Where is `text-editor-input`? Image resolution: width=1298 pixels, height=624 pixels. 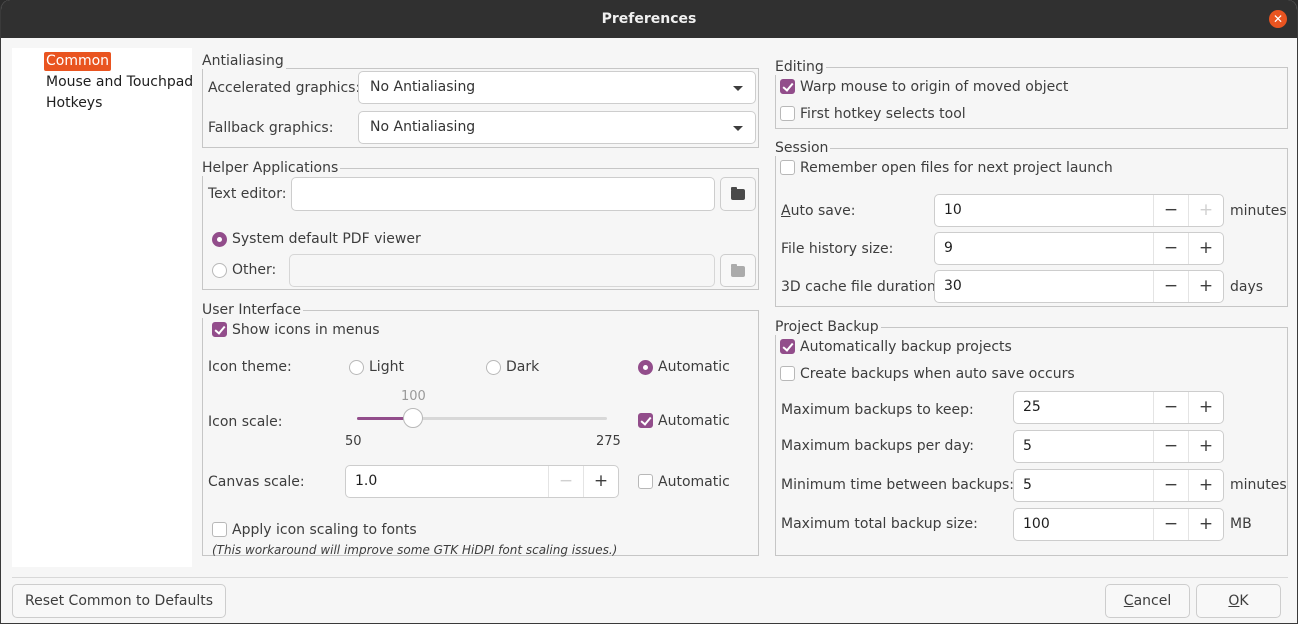 text-editor-input is located at coordinates (503, 194).